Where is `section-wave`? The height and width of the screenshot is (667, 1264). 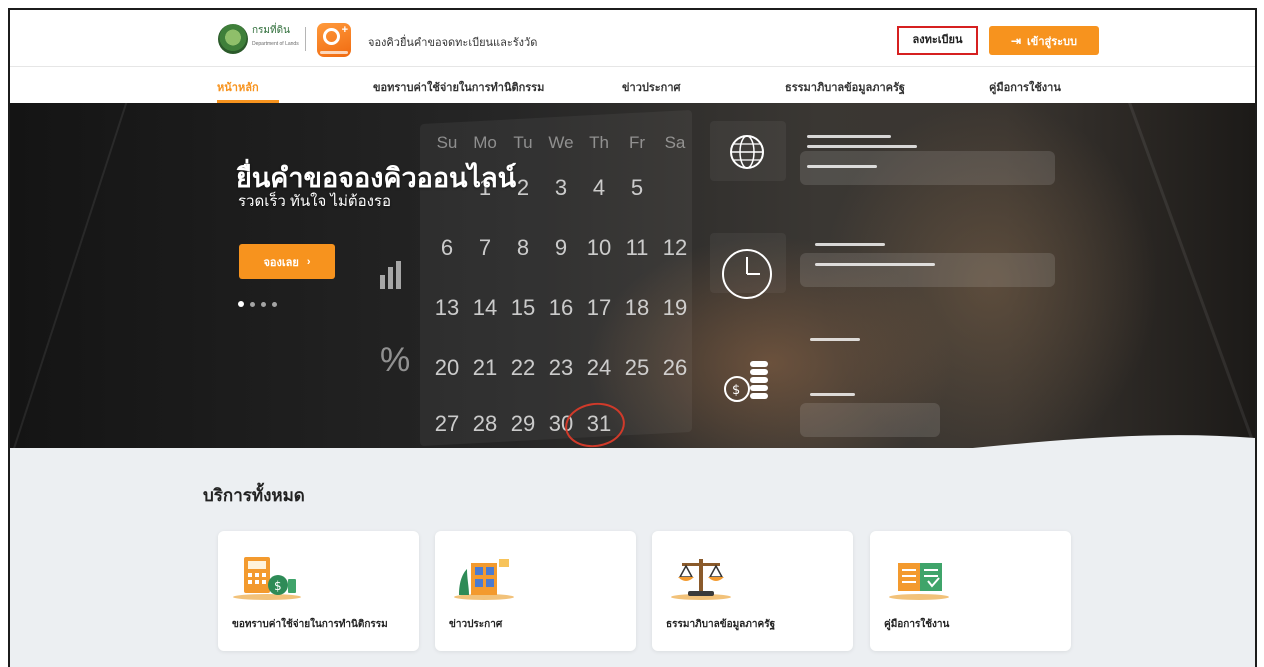 section-wave is located at coordinates (632, 465).